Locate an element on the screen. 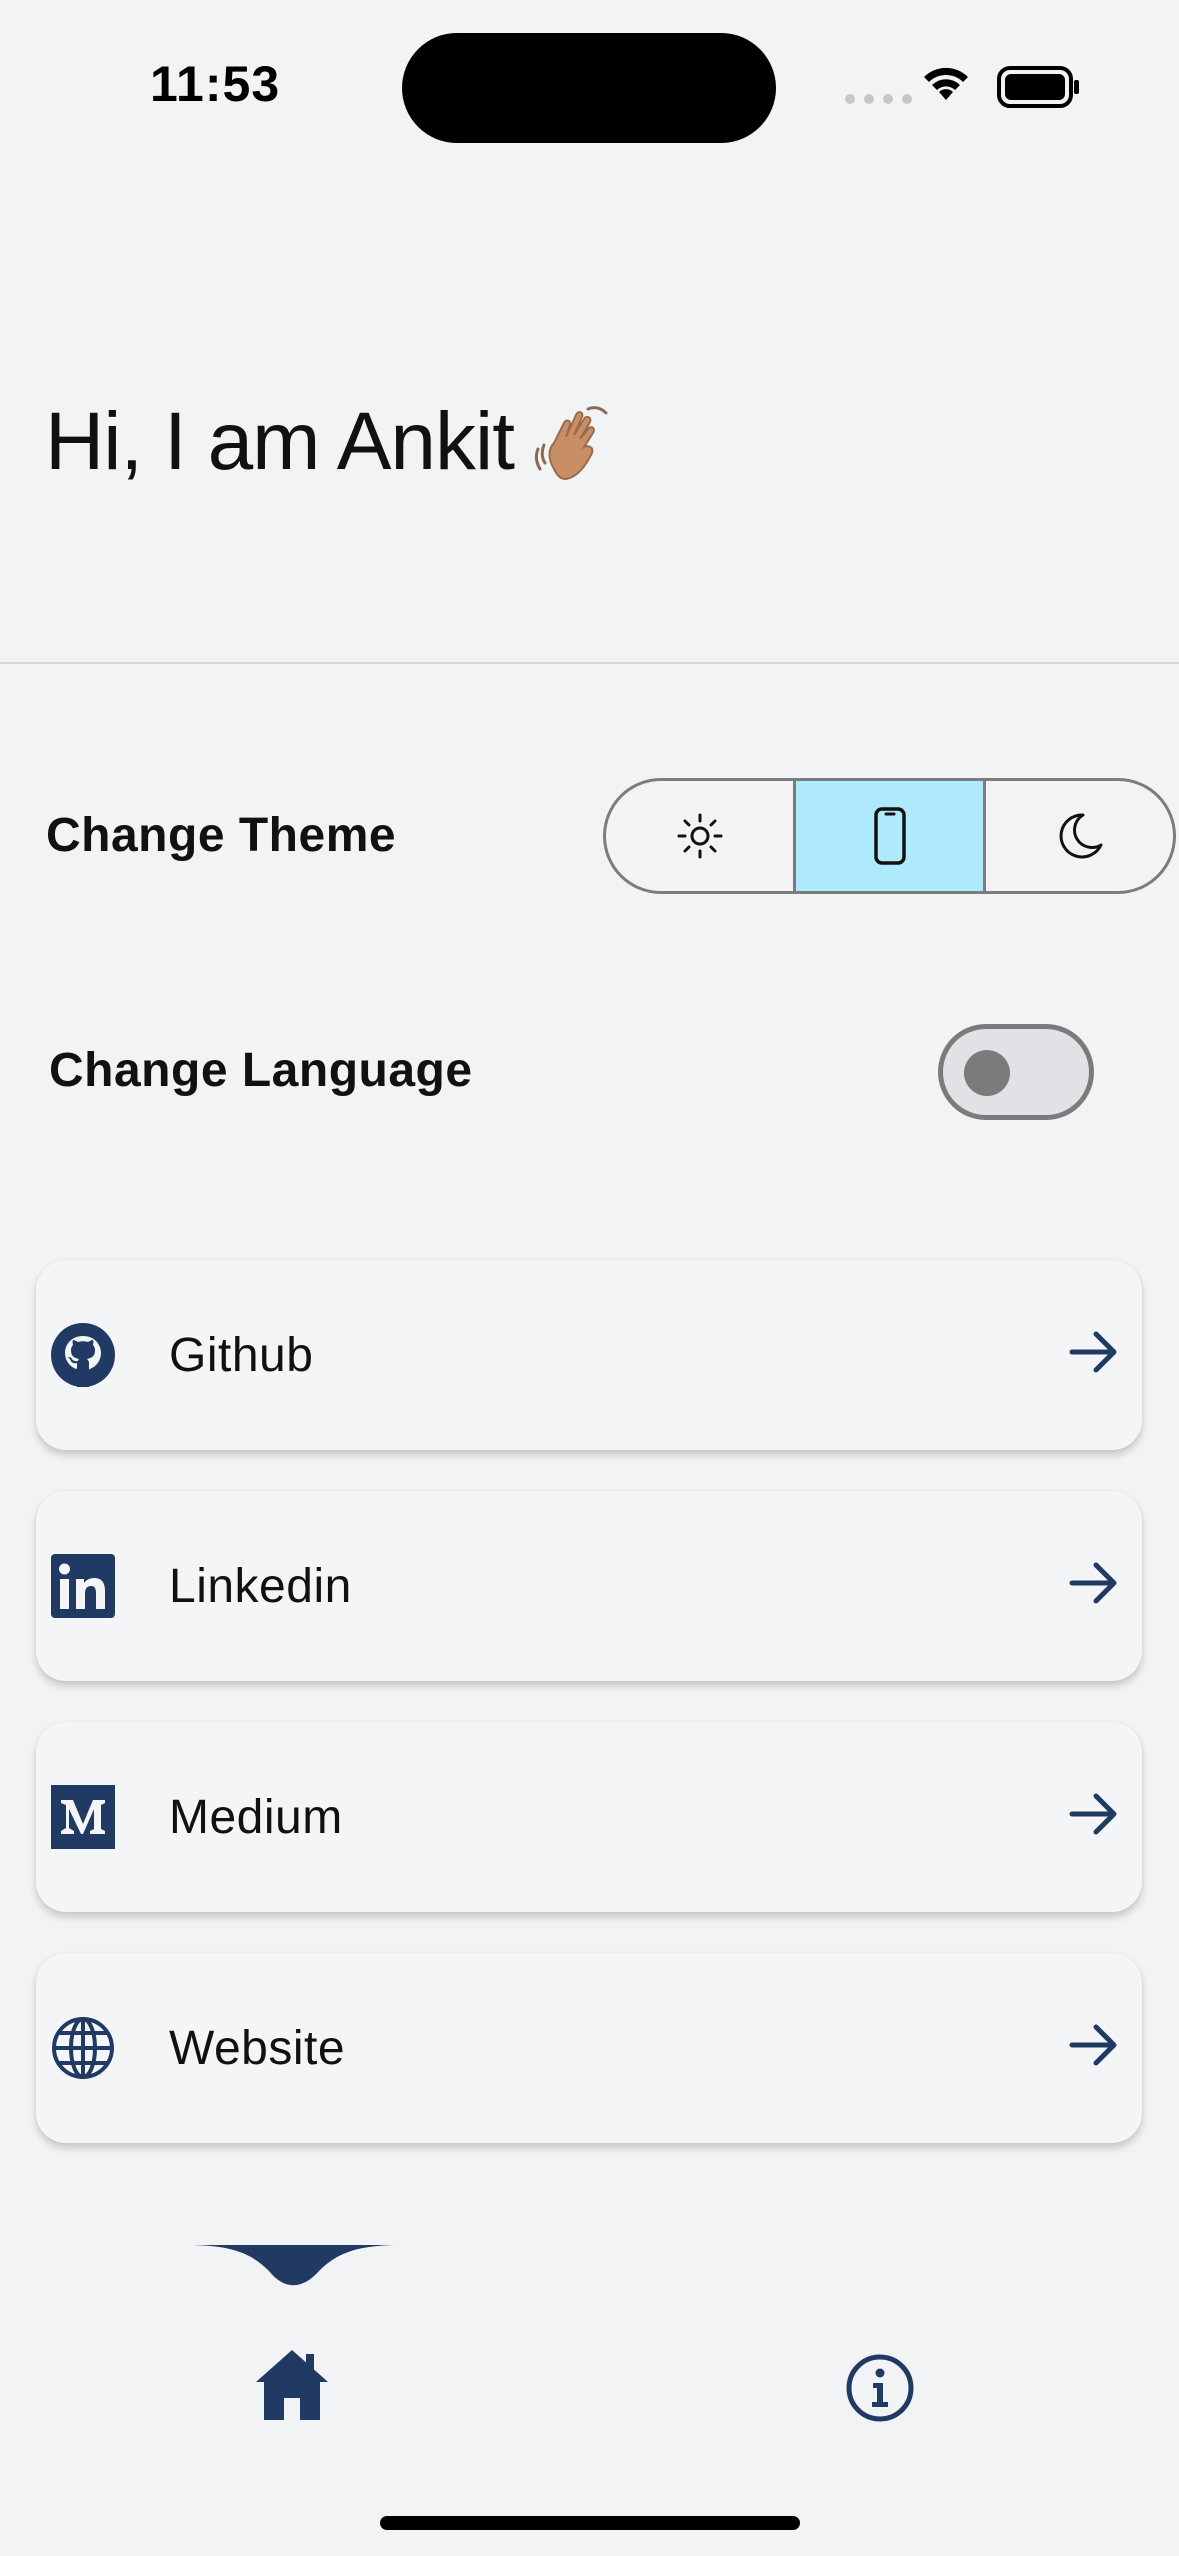  header-divider is located at coordinates (589, 663).